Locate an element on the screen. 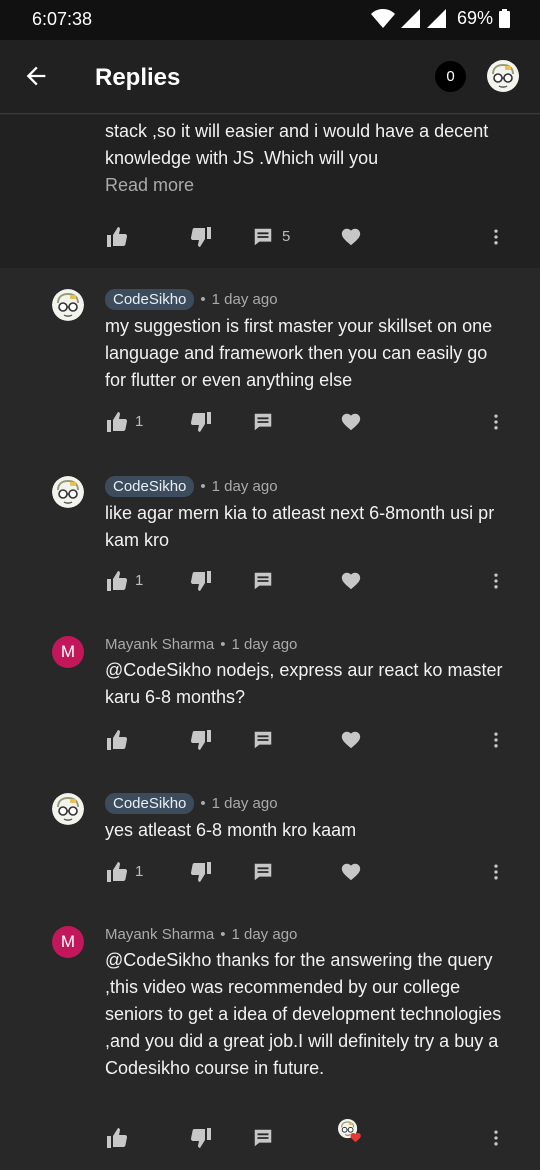 This screenshot has width=540, height=1170. reply-text: yes atleast 6-8 month kro kaam is located at coordinates (231, 830).